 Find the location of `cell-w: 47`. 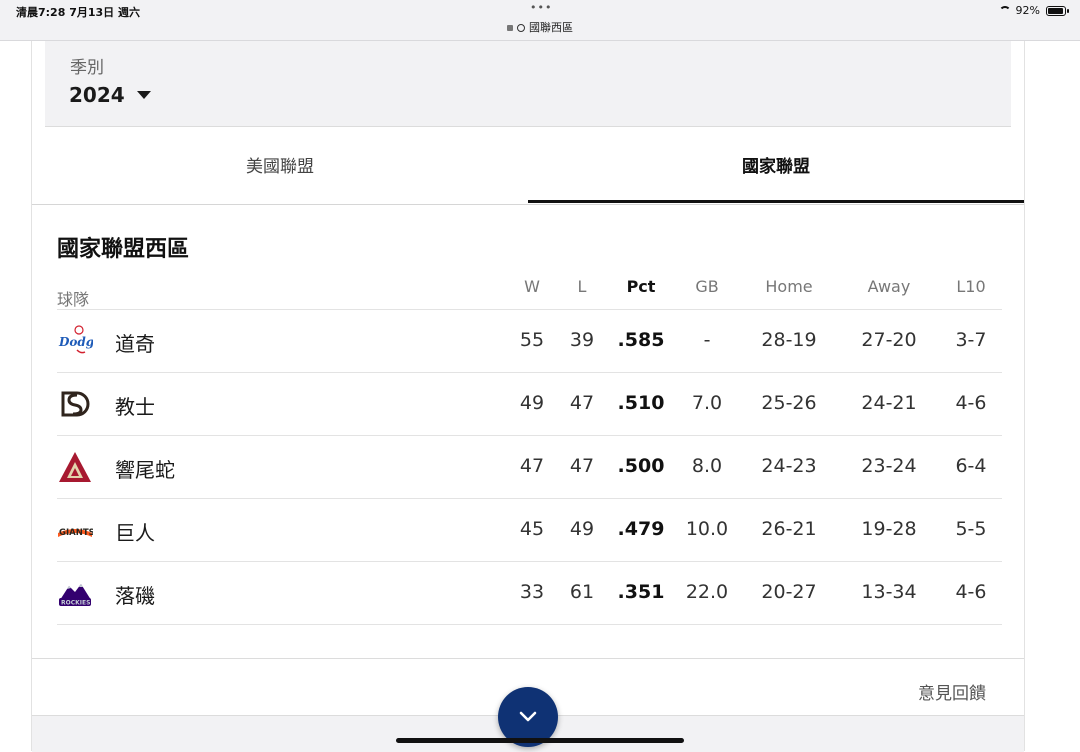

cell-w: 47 is located at coordinates (532, 466).